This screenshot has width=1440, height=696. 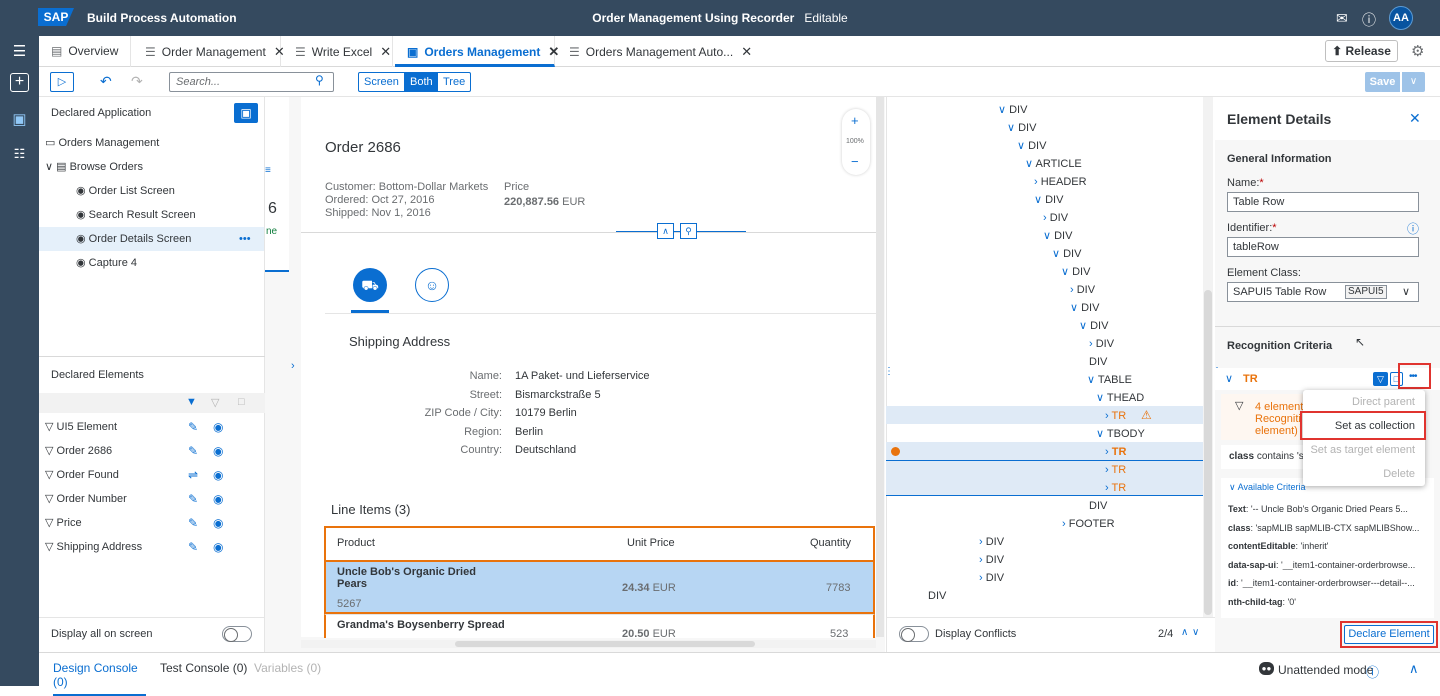 What do you see at coordinates (85, 51) in the screenshot?
I see `tab-overview: ▤ Overview` at bounding box center [85, 51].